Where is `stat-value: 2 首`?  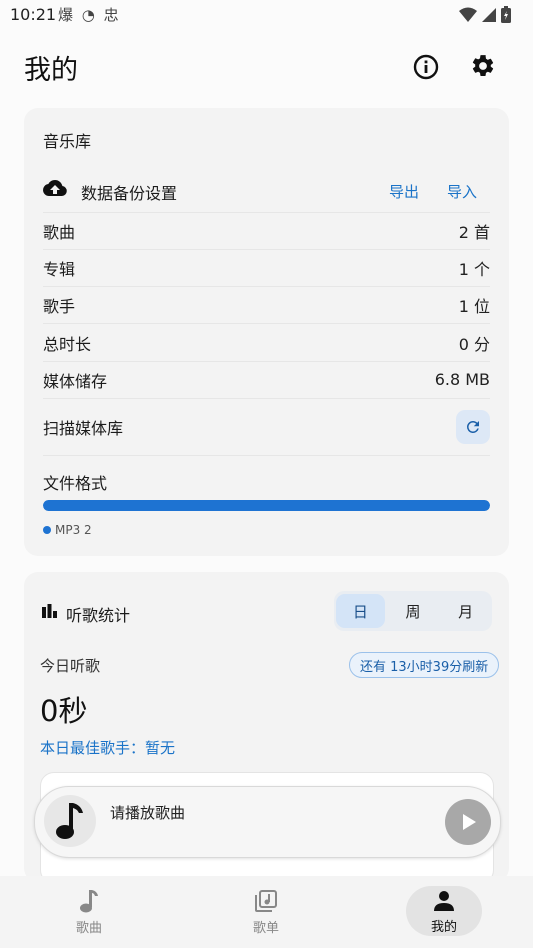 stat-value: 2 首 is located at coordinates (474, 232).